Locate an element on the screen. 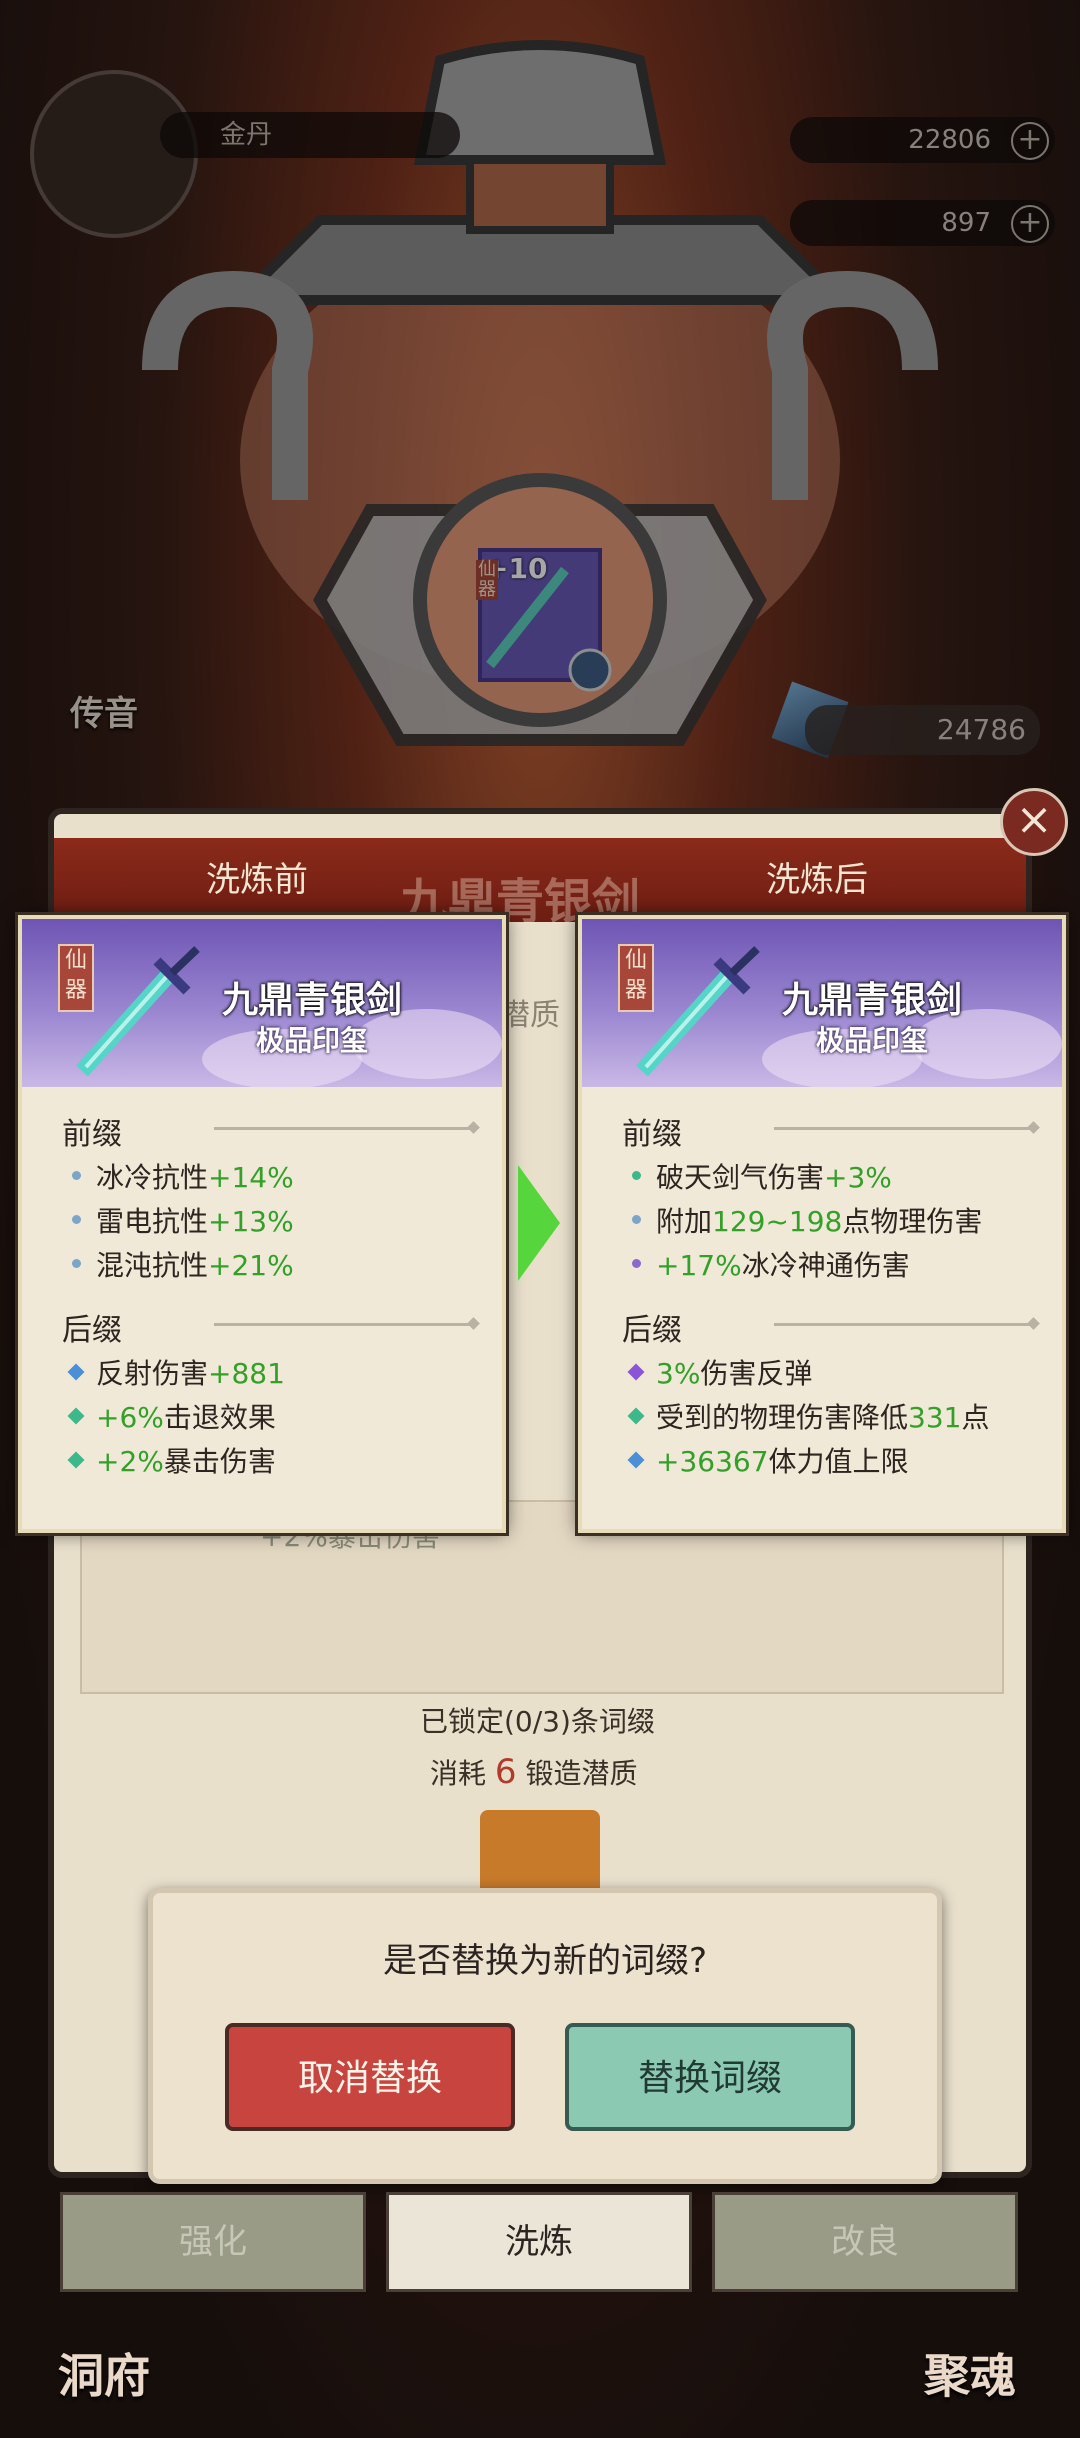 The image size is (1080, 2438). card-after-name: 九鼎青银剑 is located at coordinates (871, 1000).